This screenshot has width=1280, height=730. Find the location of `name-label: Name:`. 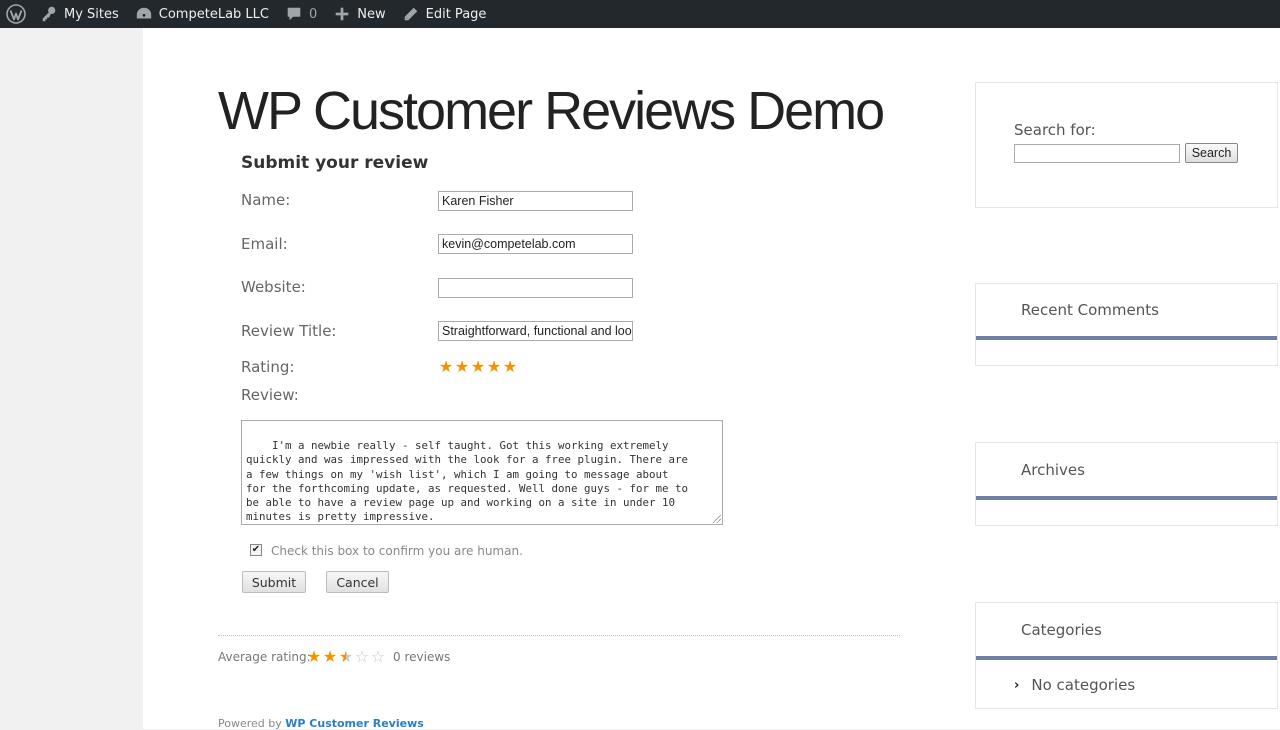

name-label: Name: is located at coordinates (266, 200).